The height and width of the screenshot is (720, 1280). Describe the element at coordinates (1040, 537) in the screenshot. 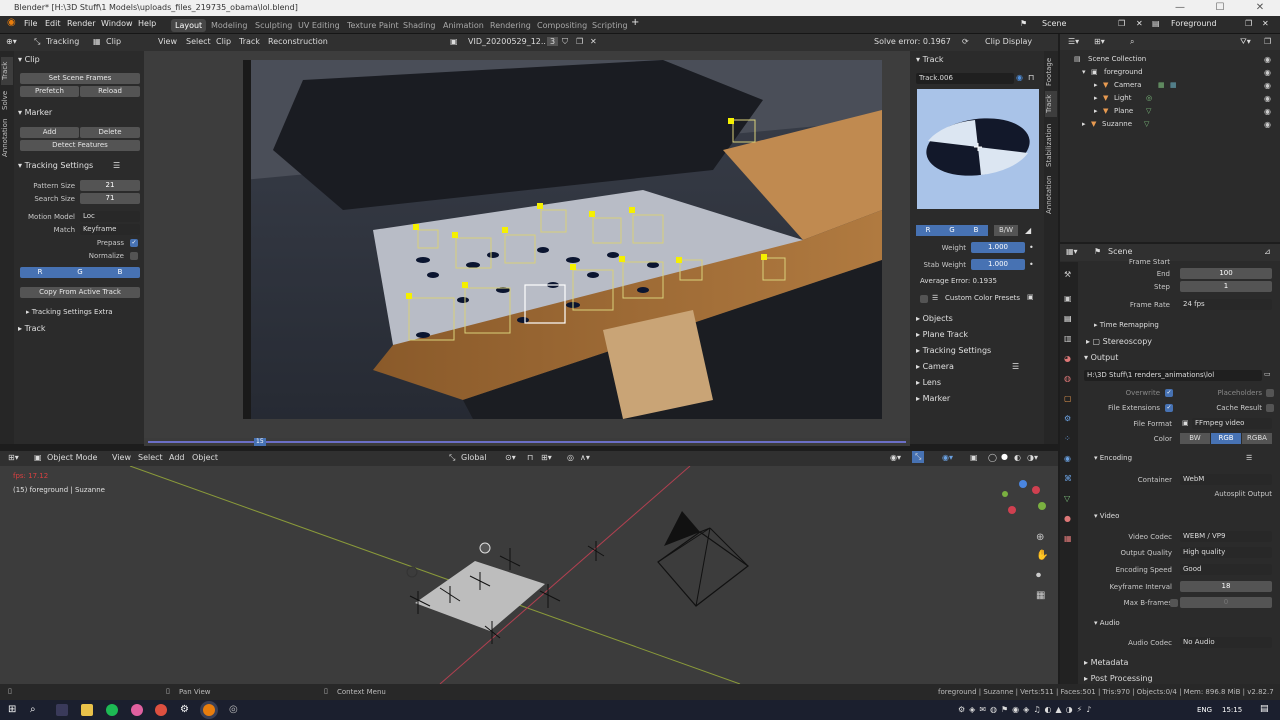

I see `zoom-icon: ⊕` at that location.